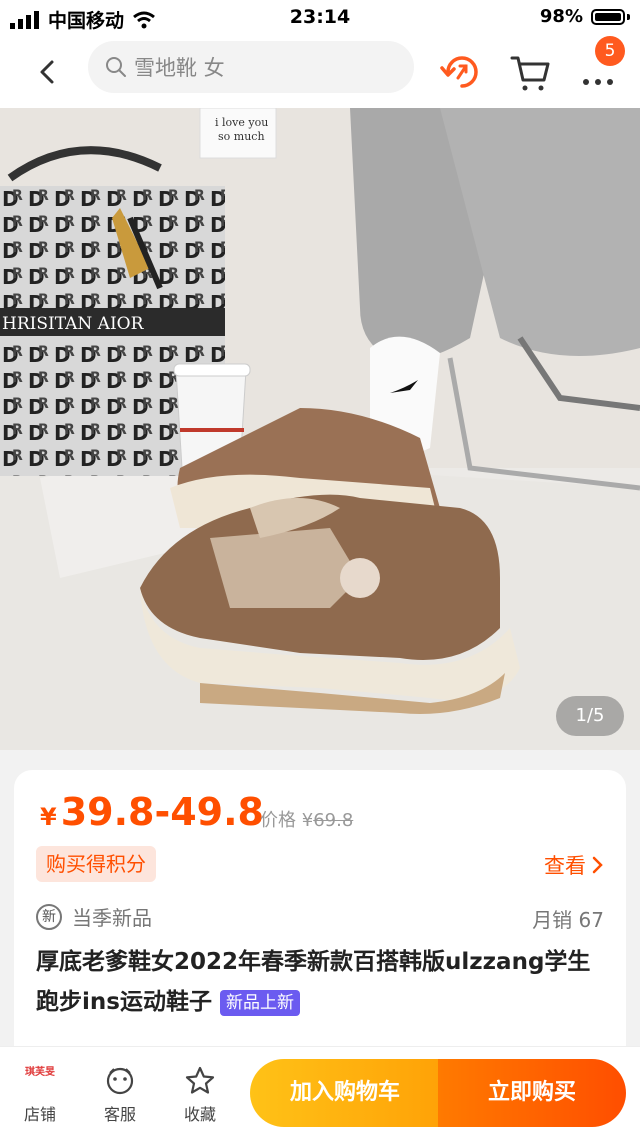  I want to click on battery-tip, so click(628, 16).